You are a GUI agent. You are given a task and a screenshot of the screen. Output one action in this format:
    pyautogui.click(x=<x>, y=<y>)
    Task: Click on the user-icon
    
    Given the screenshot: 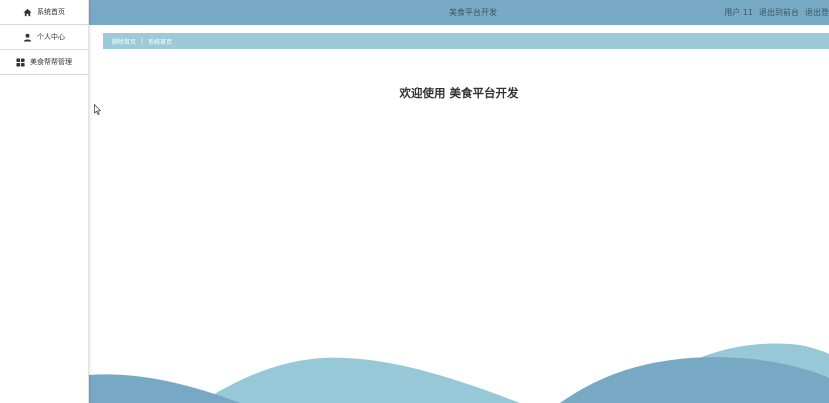 What is the action you would take?
    pyautogui.click(x=27, y=37)
    